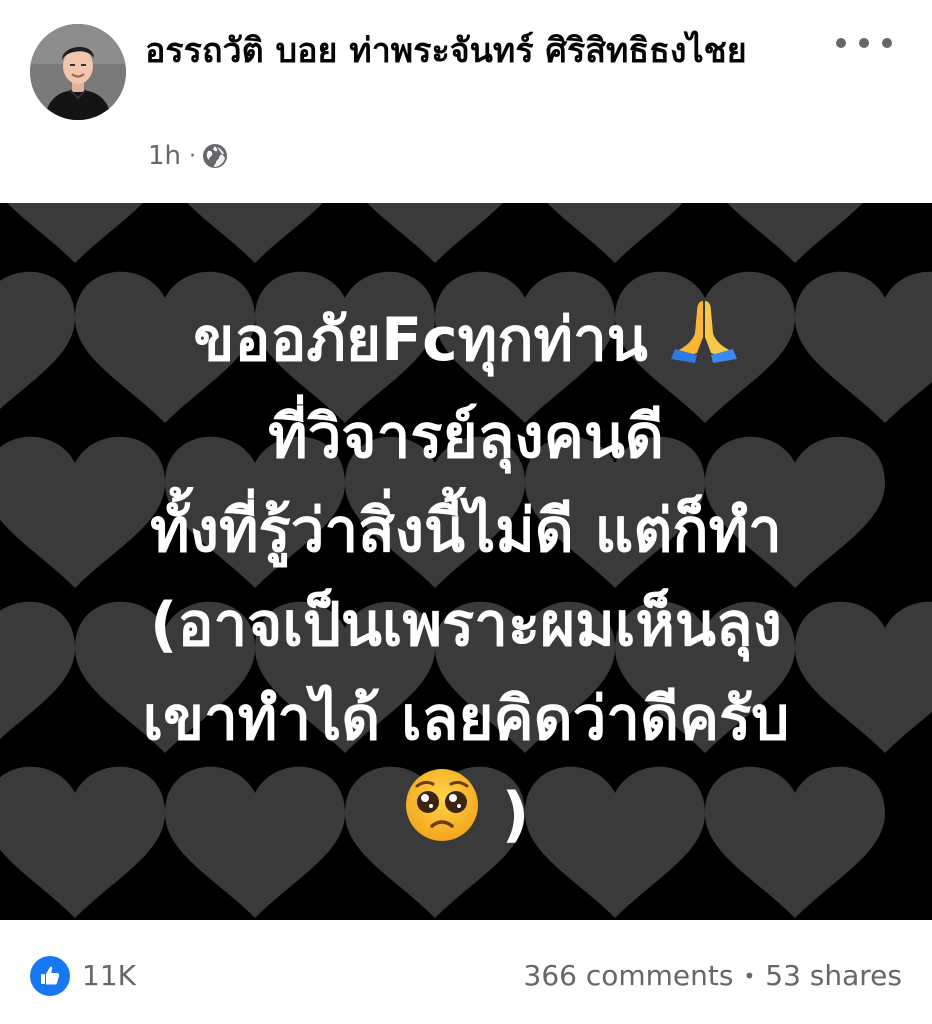 The height and width of the screenshot is (1024, 932). Describe the element at coordinates (215, 156) in the screenshot. I see `globe-icon` at that location.